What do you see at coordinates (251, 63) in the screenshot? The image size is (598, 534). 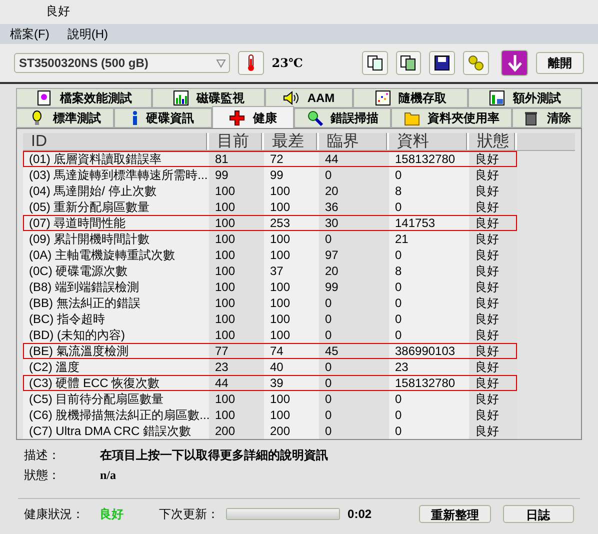 I see `thermometer-button` at bounding box center [251, 63].